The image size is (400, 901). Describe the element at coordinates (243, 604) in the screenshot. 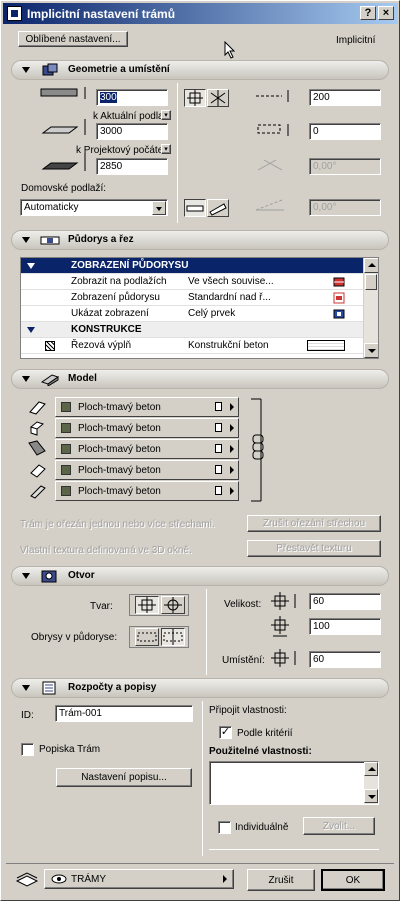

I see `size-label: Velikost:` at that location.